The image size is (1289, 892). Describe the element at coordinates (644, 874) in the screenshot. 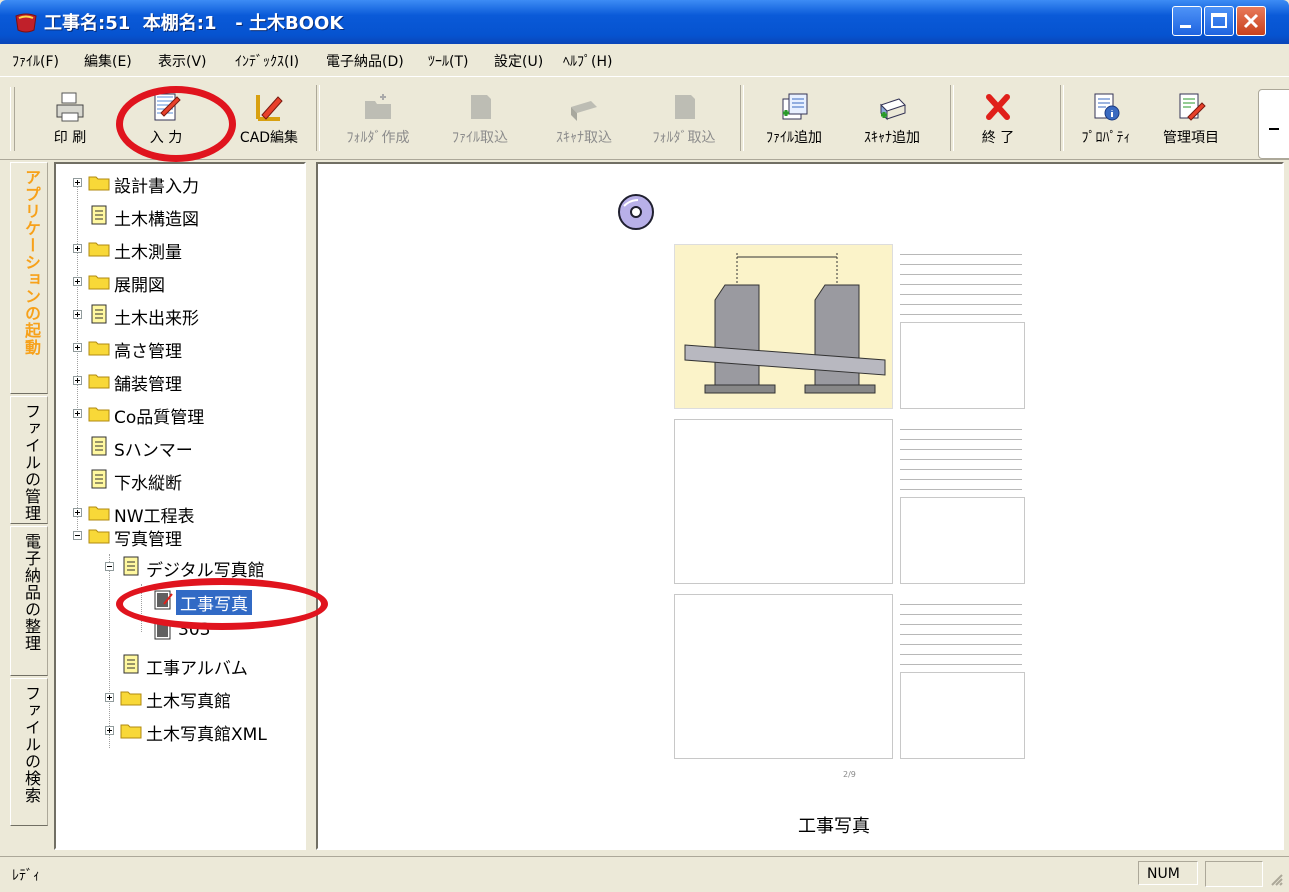

I see `status-bar: ﾚﾃﾞｨ NUM` at that location.